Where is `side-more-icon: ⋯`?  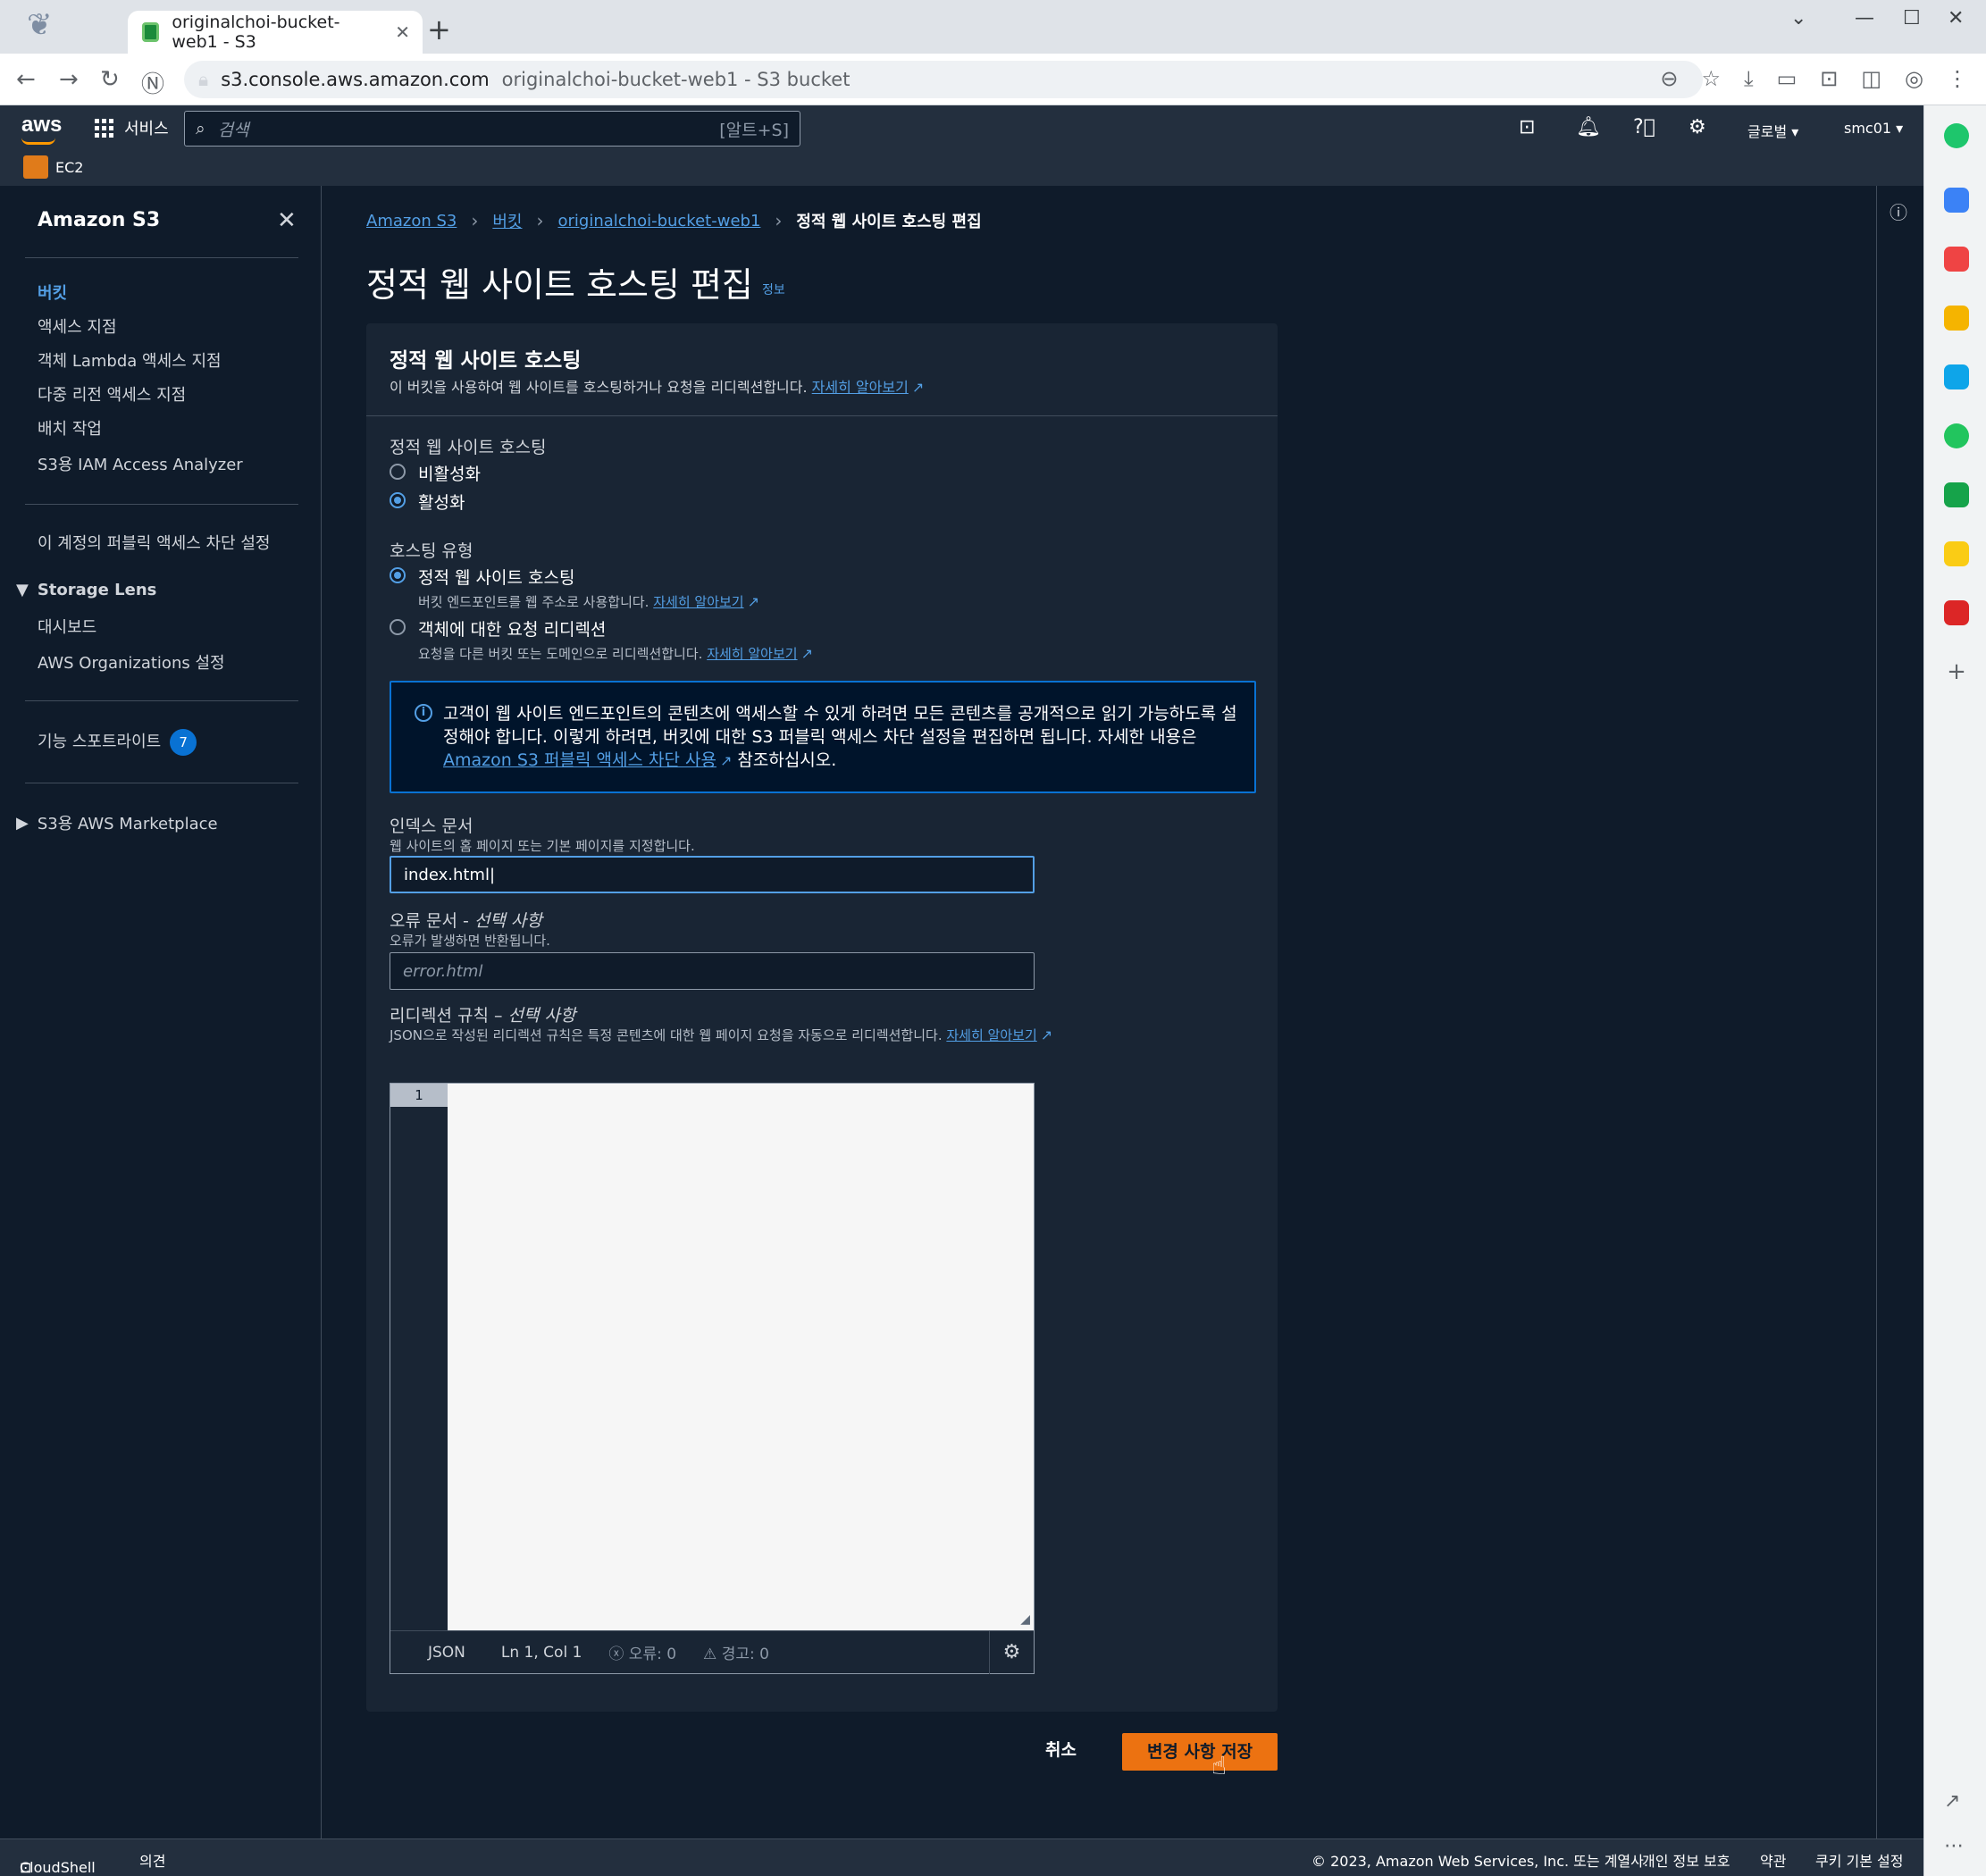 side-more-icon: ⋯ is located at coordinates (1956, 1847).